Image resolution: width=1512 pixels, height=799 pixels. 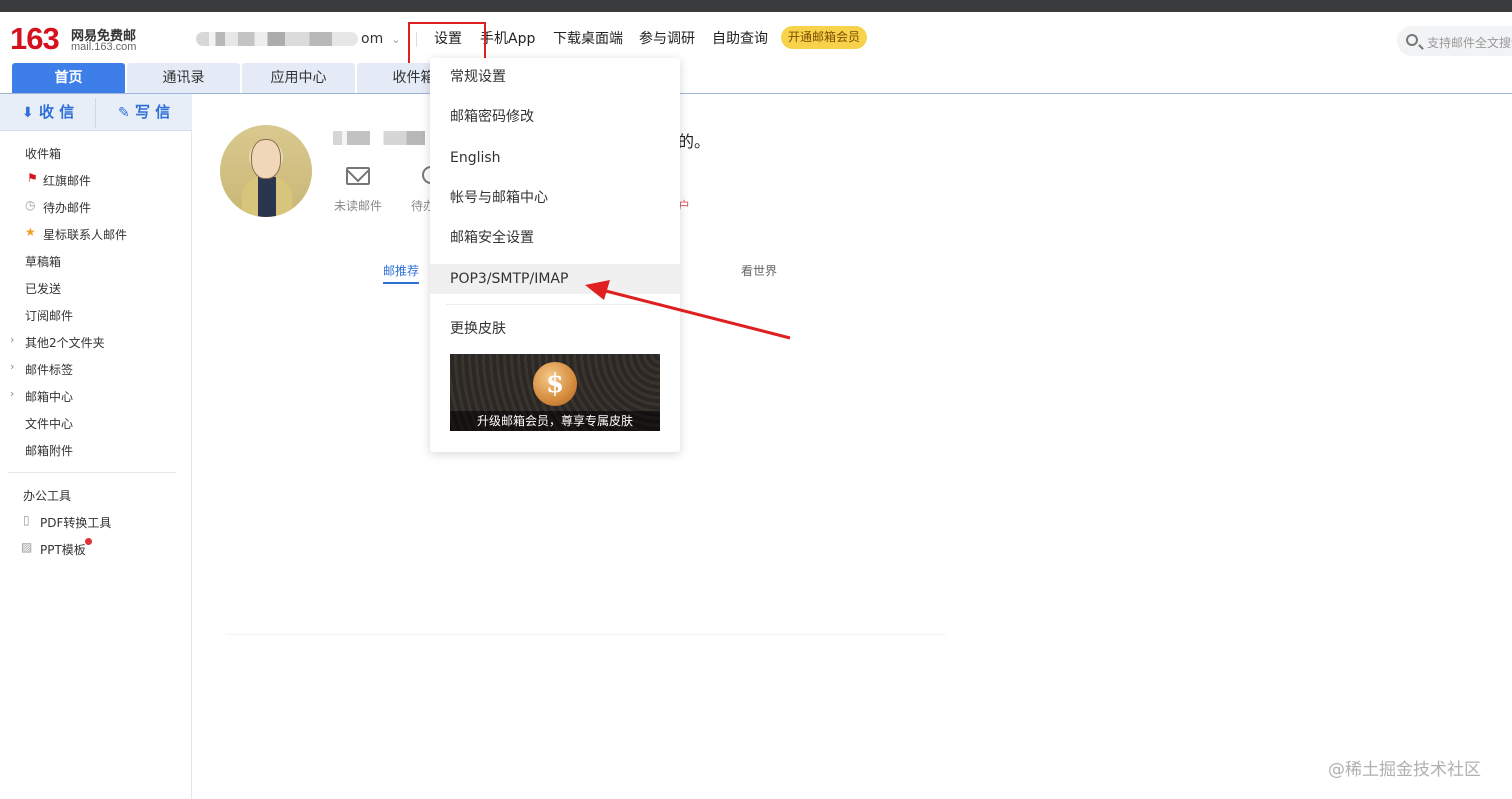 I want to click on watermark: @稀土掘金技术社区, so click(x=1404, y=770).